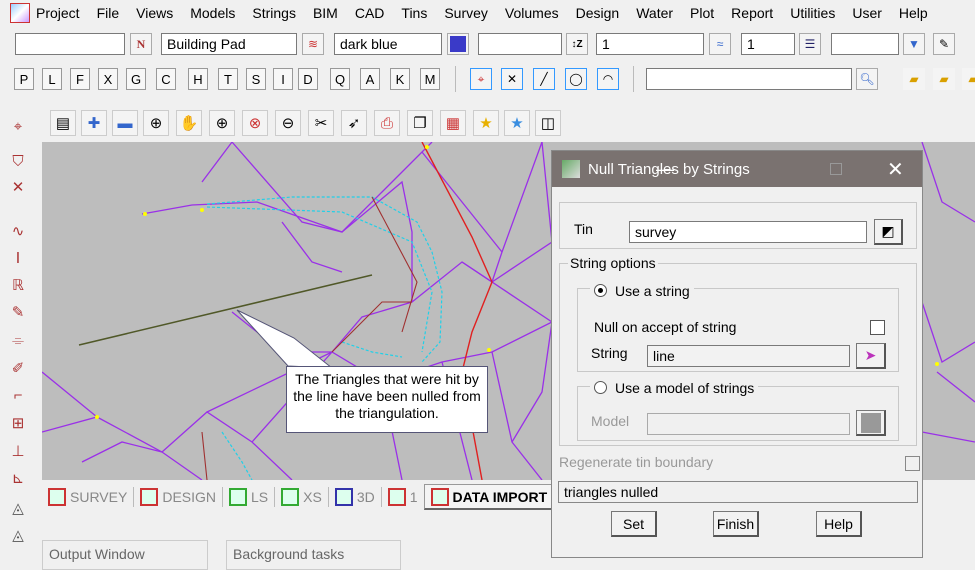 Image resolution: width=975 pixels, height=570 pixels. What do you see at coordinates (865, 44) in the screenshot?
I see `style-input` at bounding box center [865, 44].